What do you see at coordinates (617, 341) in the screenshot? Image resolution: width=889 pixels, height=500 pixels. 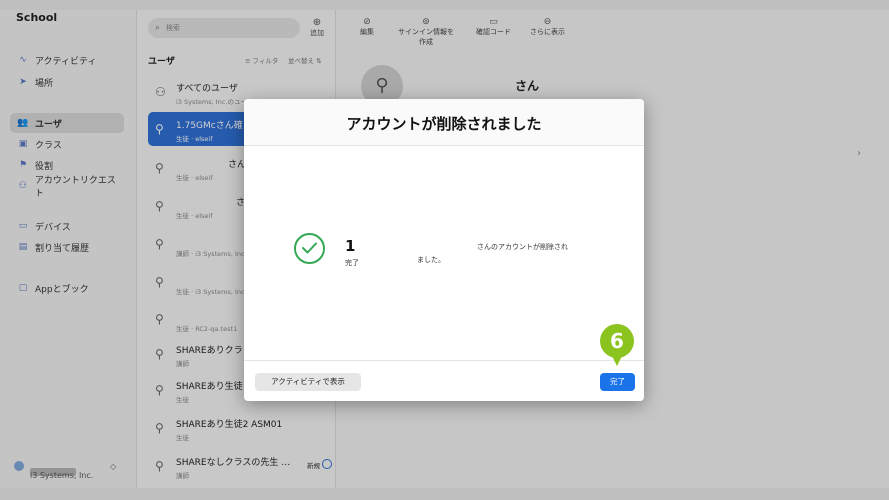 I see `step-marker: 6` at bounding box center [617, 341].